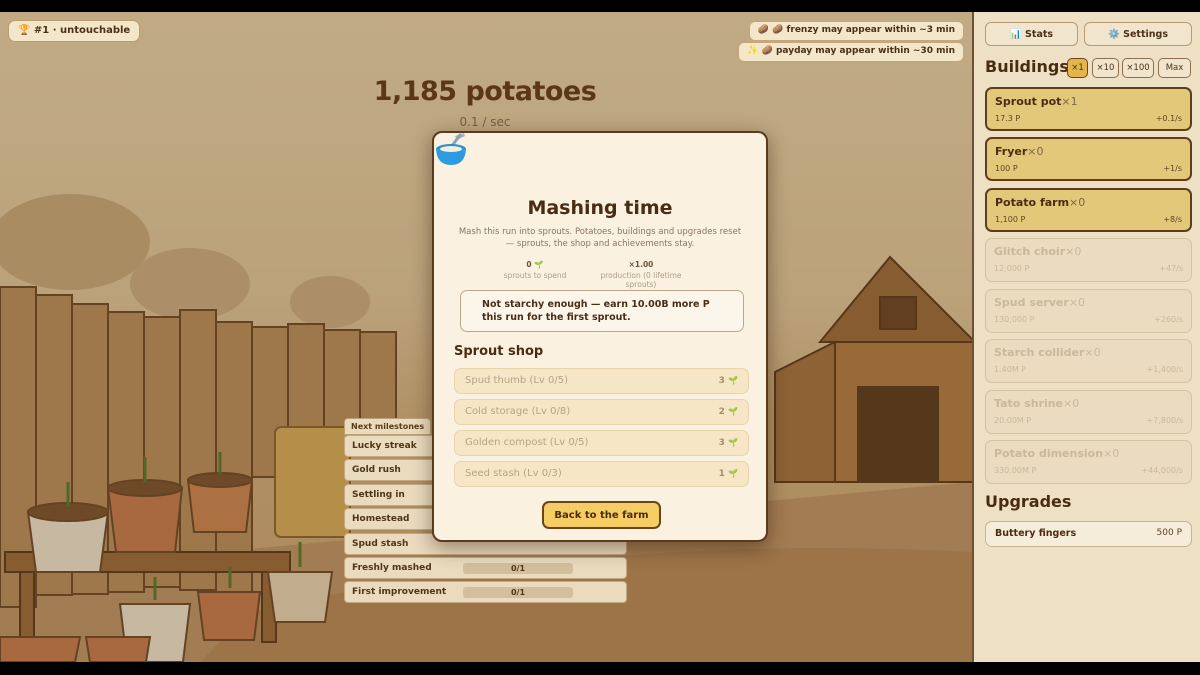 Image resolution: width=1200 pixels, height=675 pixels. What do you see at coordinates (1105, 68) in the screenshot?
I see `multiplier-x10-button: ×10` at bounding box center [1105, 68].